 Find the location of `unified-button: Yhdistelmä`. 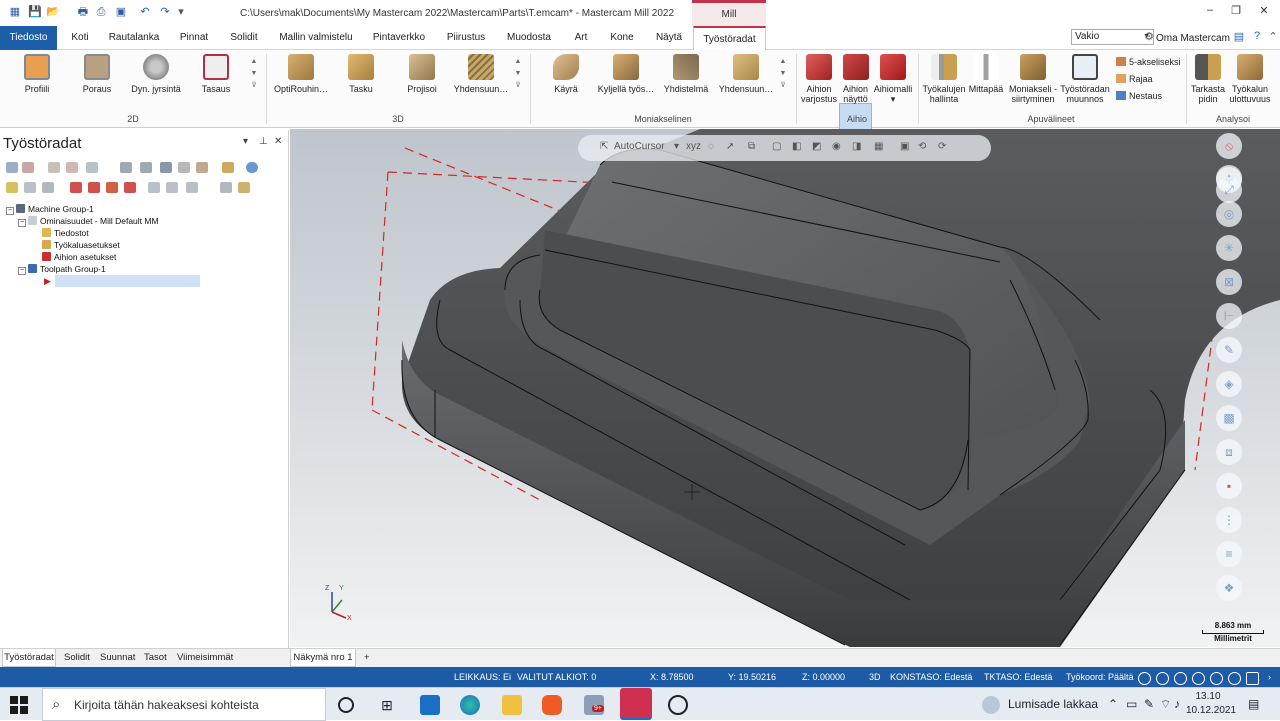

unified-button: Yhdistelmä is located at coordinates (686, 74).